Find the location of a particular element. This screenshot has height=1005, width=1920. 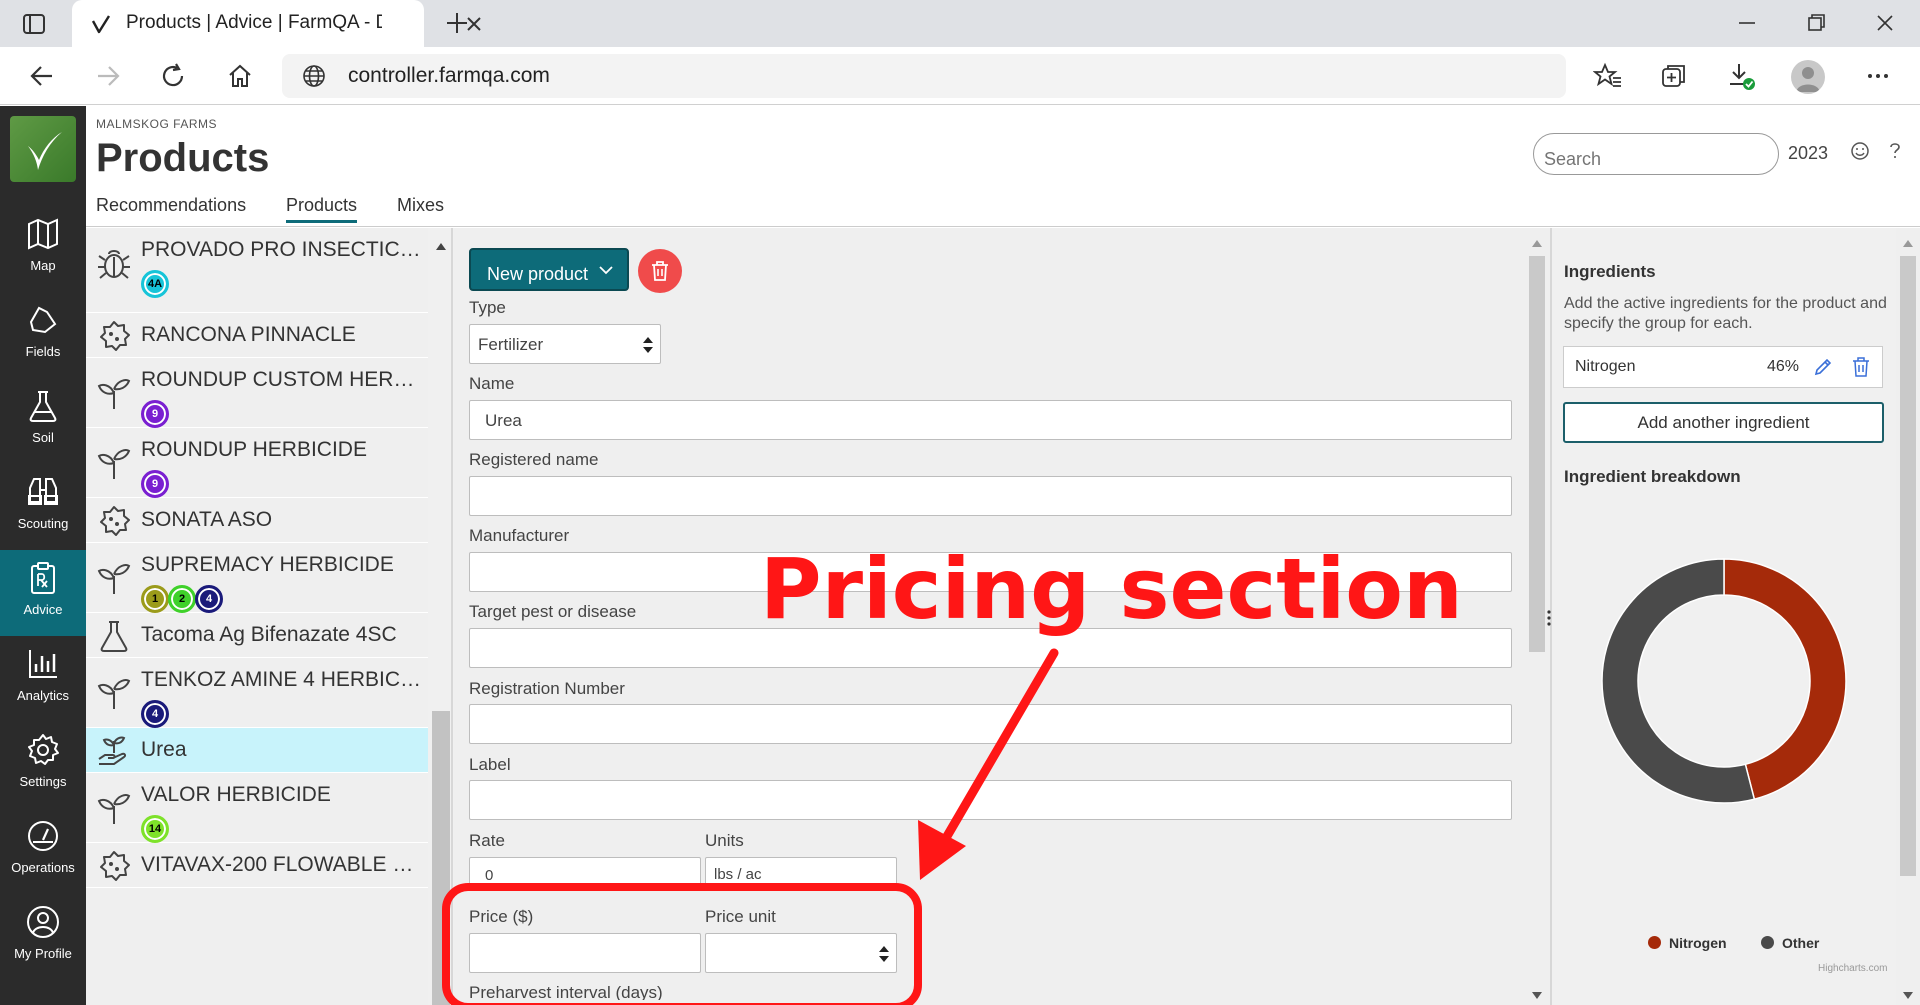

forward-icon is located at coordinates (108, 76).